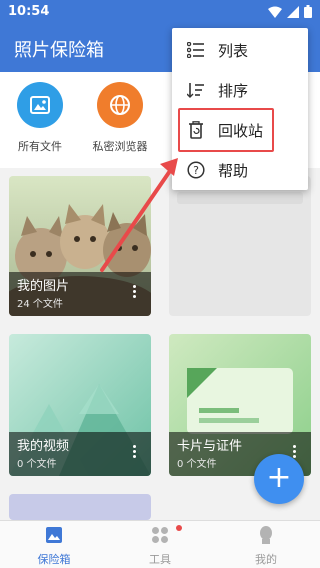 The image size is (320, 568). I want to click on album-card-photos: 我的图片 24 个文件, so click(80, 246).